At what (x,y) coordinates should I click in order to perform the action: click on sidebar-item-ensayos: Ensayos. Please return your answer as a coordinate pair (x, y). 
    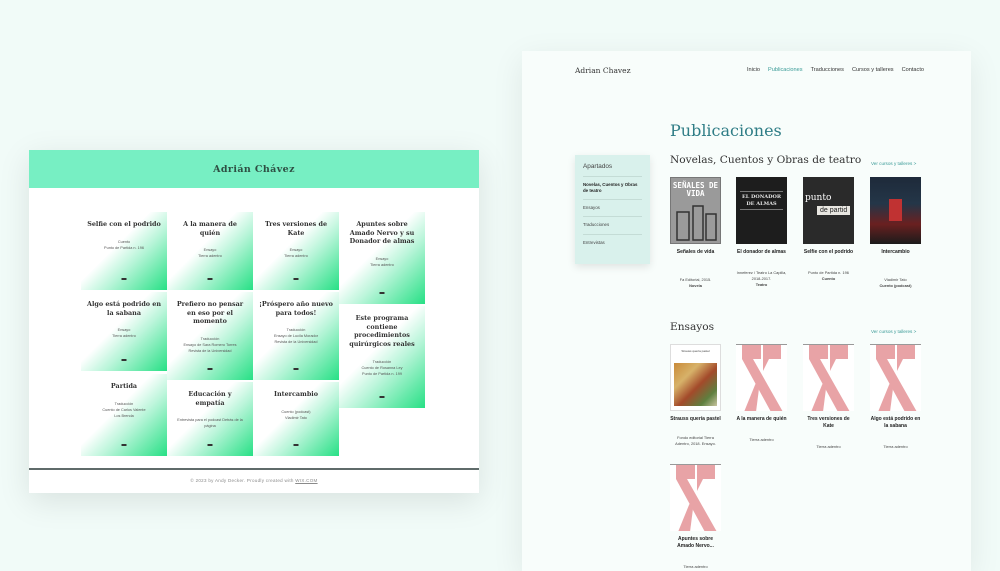
    Looking at the image, I should click on (612, 209).